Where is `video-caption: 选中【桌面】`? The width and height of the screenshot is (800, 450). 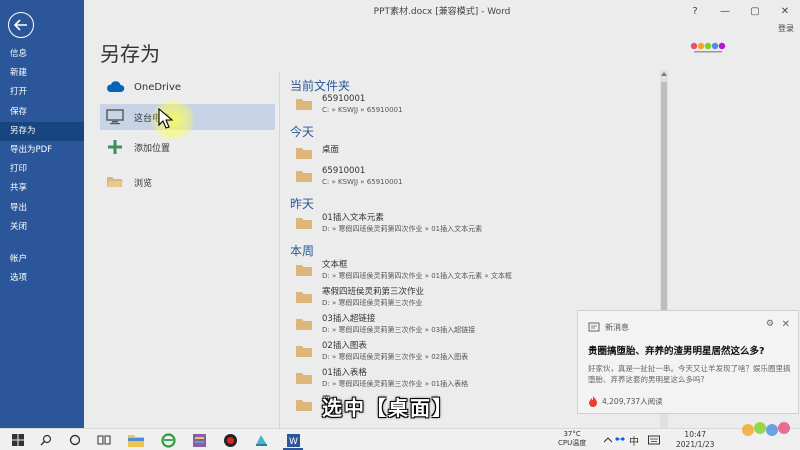 video-caption: 选中【桌面】 is located at coordinates (388, 408).